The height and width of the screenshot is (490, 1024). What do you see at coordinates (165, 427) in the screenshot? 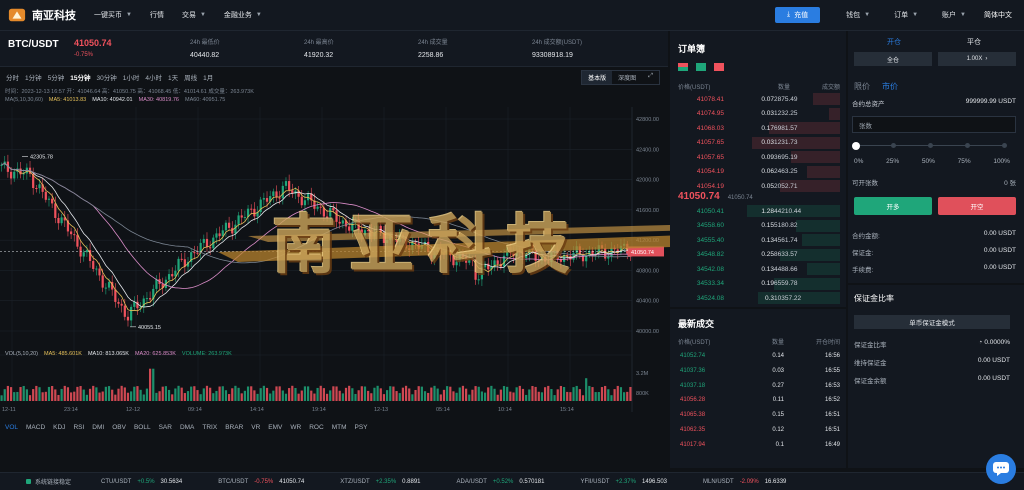
I see `indicator-tab: SAR` at bounding box center [165, 427].